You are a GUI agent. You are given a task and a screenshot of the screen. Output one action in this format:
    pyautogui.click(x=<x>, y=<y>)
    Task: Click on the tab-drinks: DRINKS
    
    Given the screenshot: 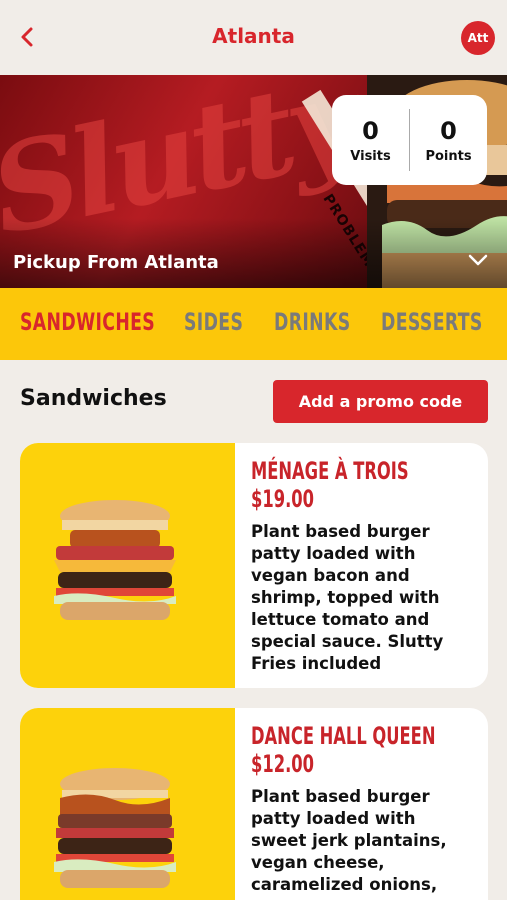 What is the action you would take?
    pyautogui.click(x=312, y=322)
    